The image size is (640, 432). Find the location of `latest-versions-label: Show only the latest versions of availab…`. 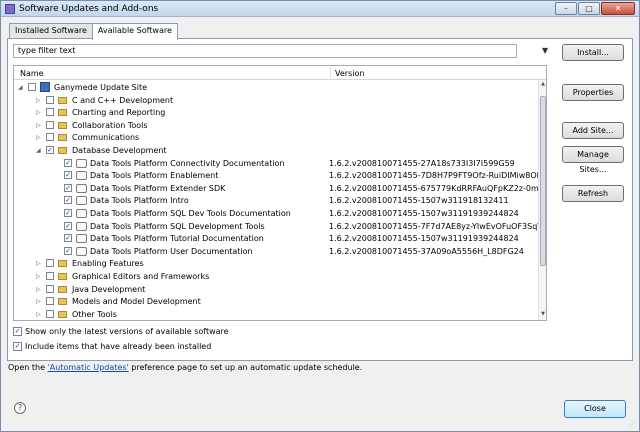

latest-versions-label: Show only the latest versions of availab… is located at coordinates (127, 331).